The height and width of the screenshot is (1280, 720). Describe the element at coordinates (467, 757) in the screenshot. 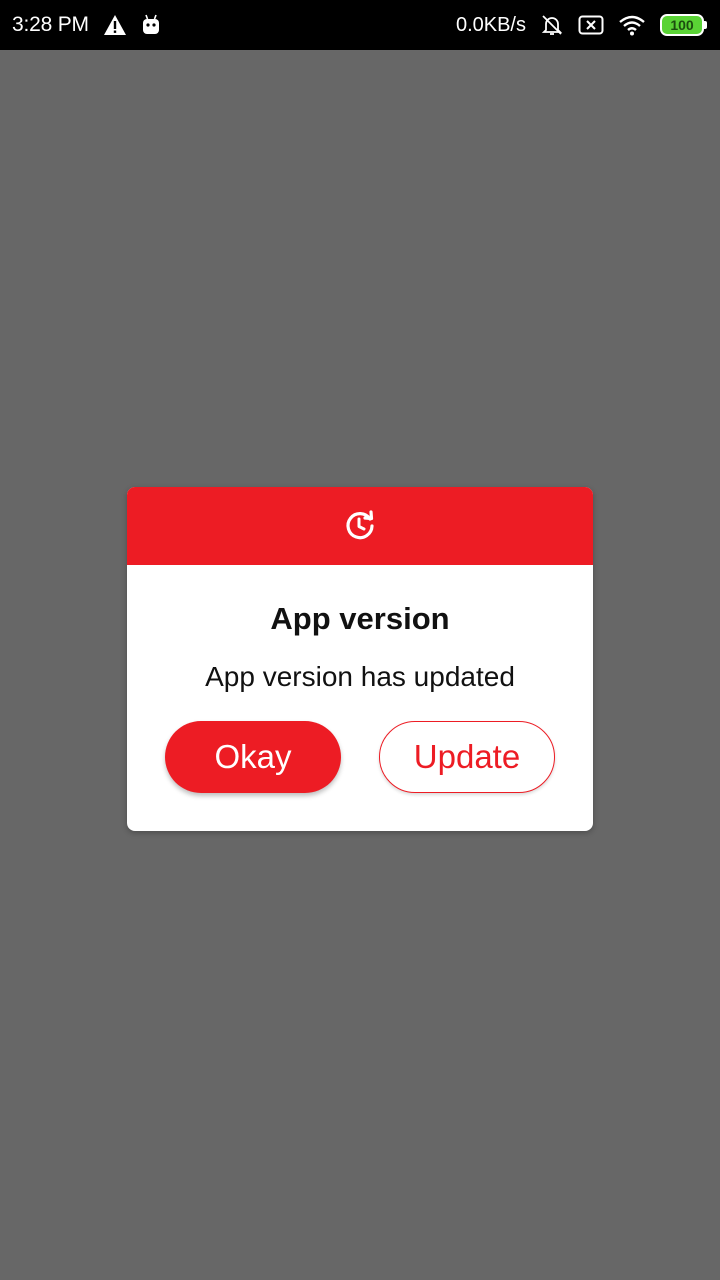

I see `update-button: Update` at that location.